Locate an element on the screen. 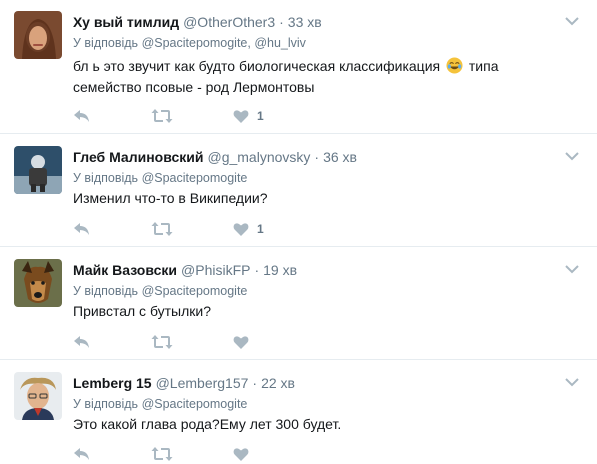 Image resolution: width=597 pixels, height=464 pixels. author-name: Глеб Малиновский is located at coordinates (138, 157).